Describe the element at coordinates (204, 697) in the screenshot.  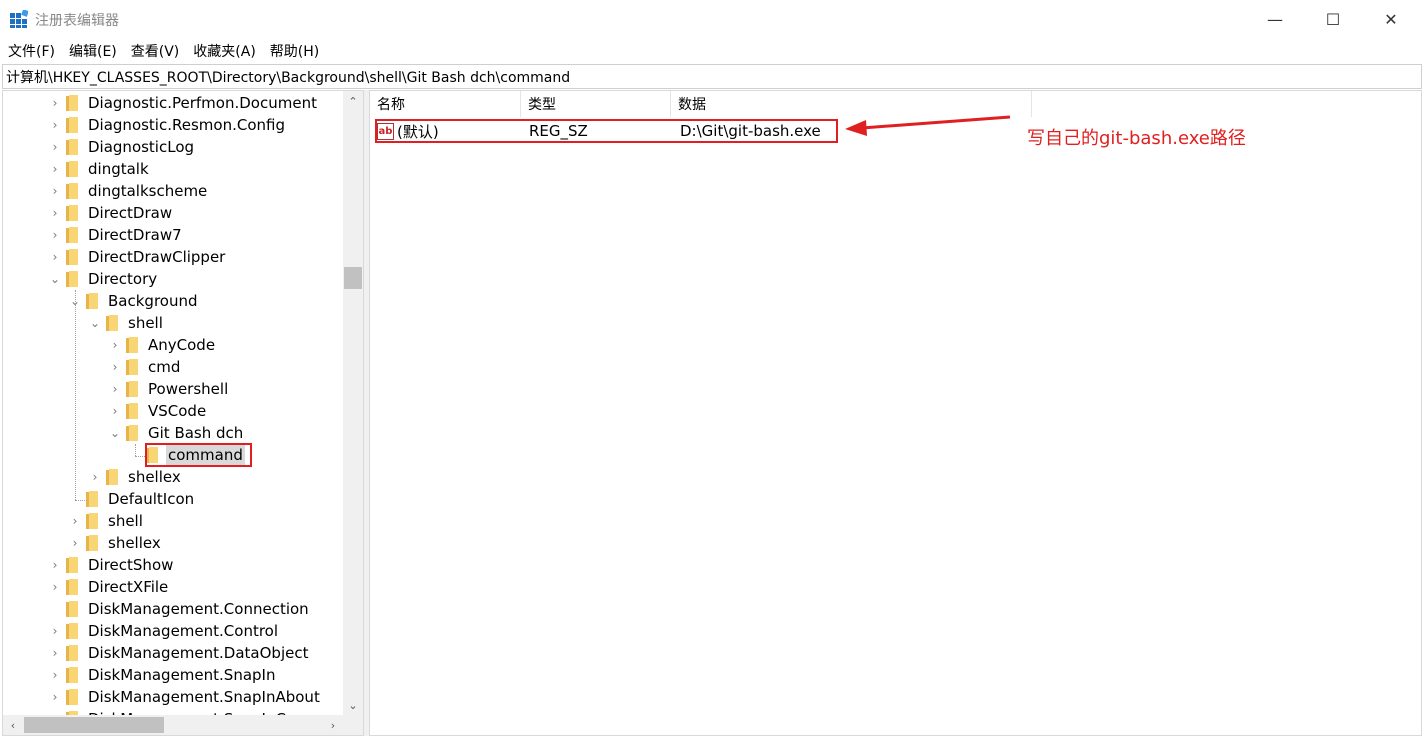
I see `tree-item-label: DiskManagement.SnapInAbout` at that location.